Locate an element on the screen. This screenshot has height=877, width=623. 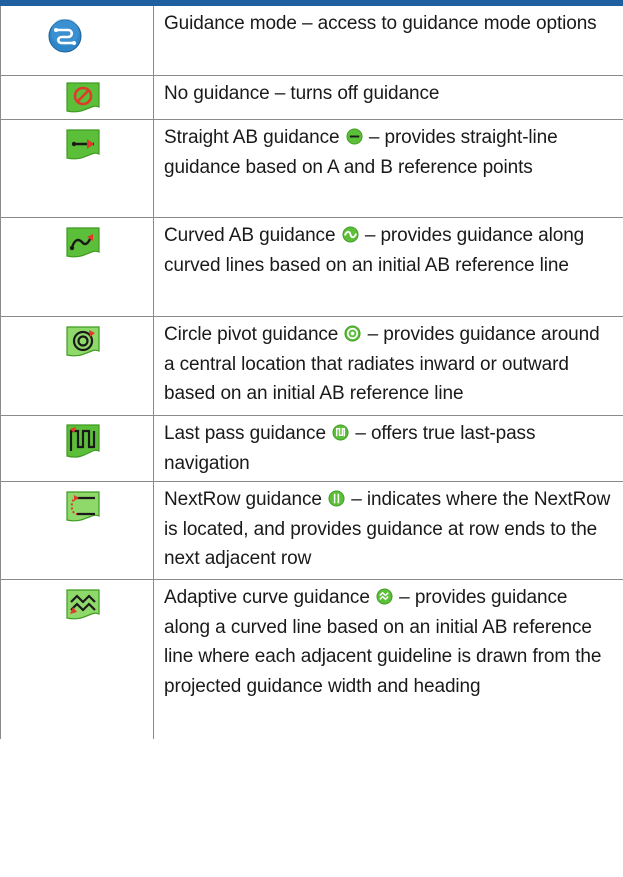
last-pass-status-icon is located at coordinates (340, 432).